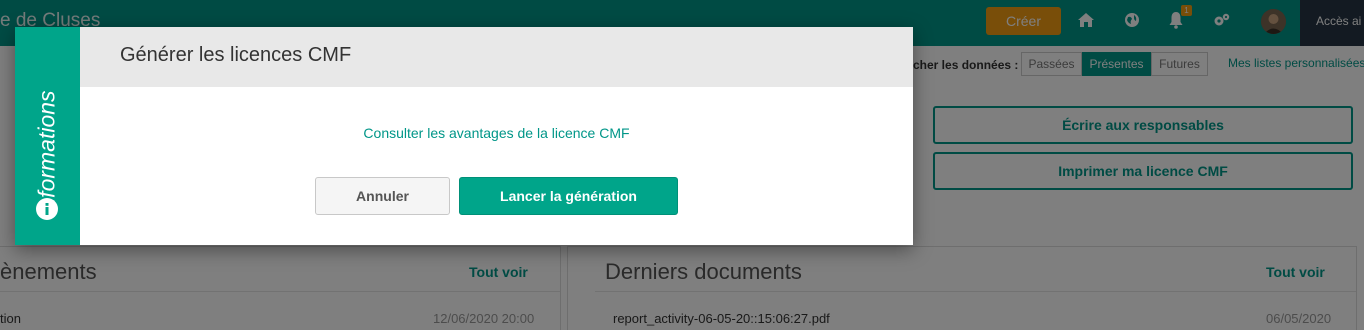  I want to click on cancel-button: Annuler, so click(382, 196).